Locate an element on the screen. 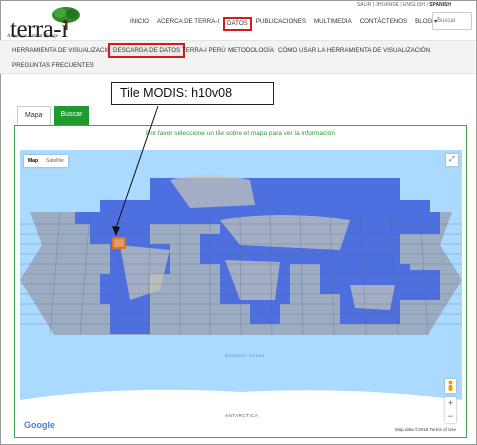  brand-tagline: An eye on habitat change is located at coordinates (32, 36).